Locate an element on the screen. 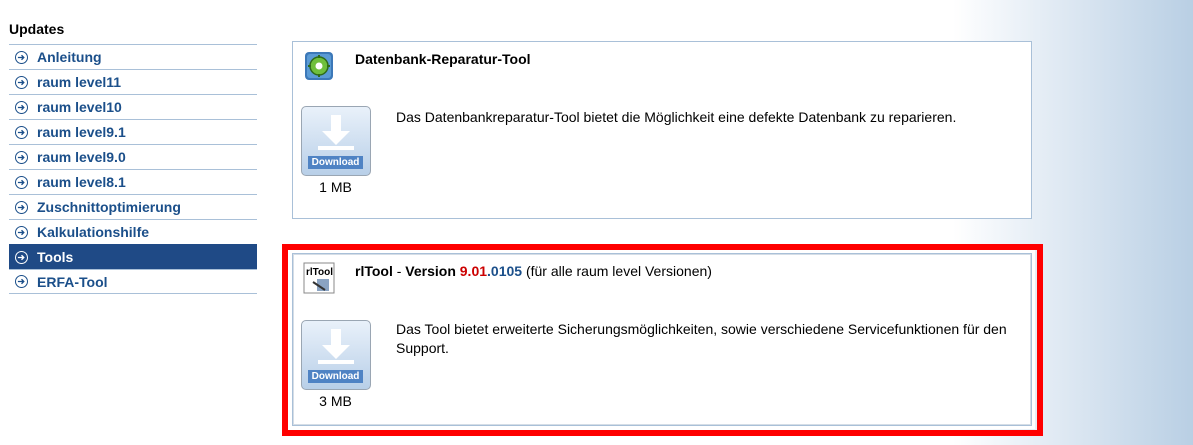 This screenshot has width=1193, height=445. sidebar-item-raum-level11: raum level11 is located at coordinates (133, 81).